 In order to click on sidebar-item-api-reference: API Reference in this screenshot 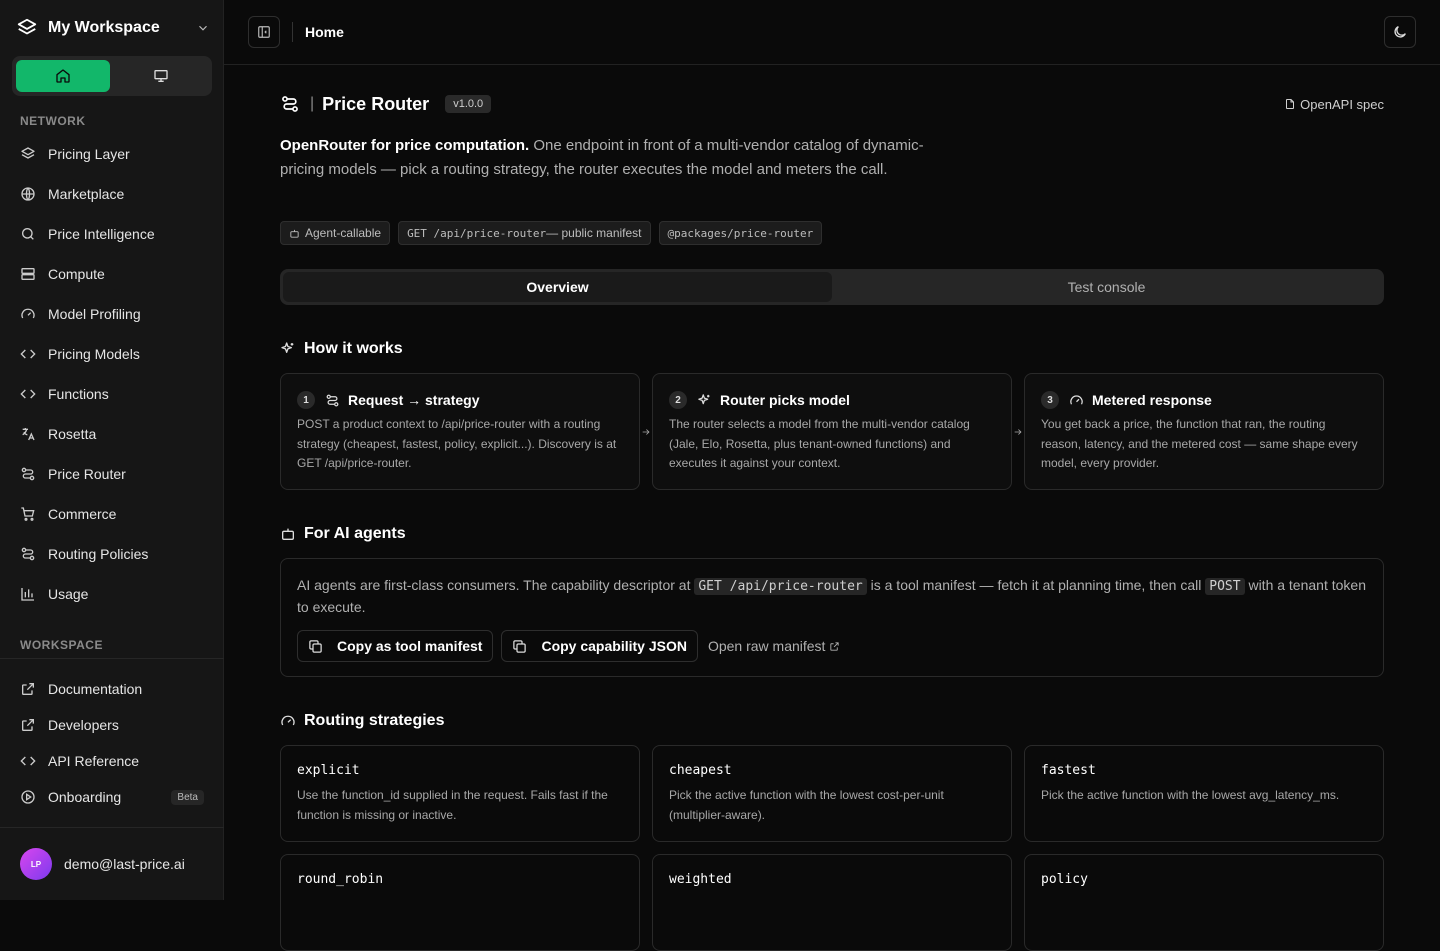, I will do `click(112, 761)`.